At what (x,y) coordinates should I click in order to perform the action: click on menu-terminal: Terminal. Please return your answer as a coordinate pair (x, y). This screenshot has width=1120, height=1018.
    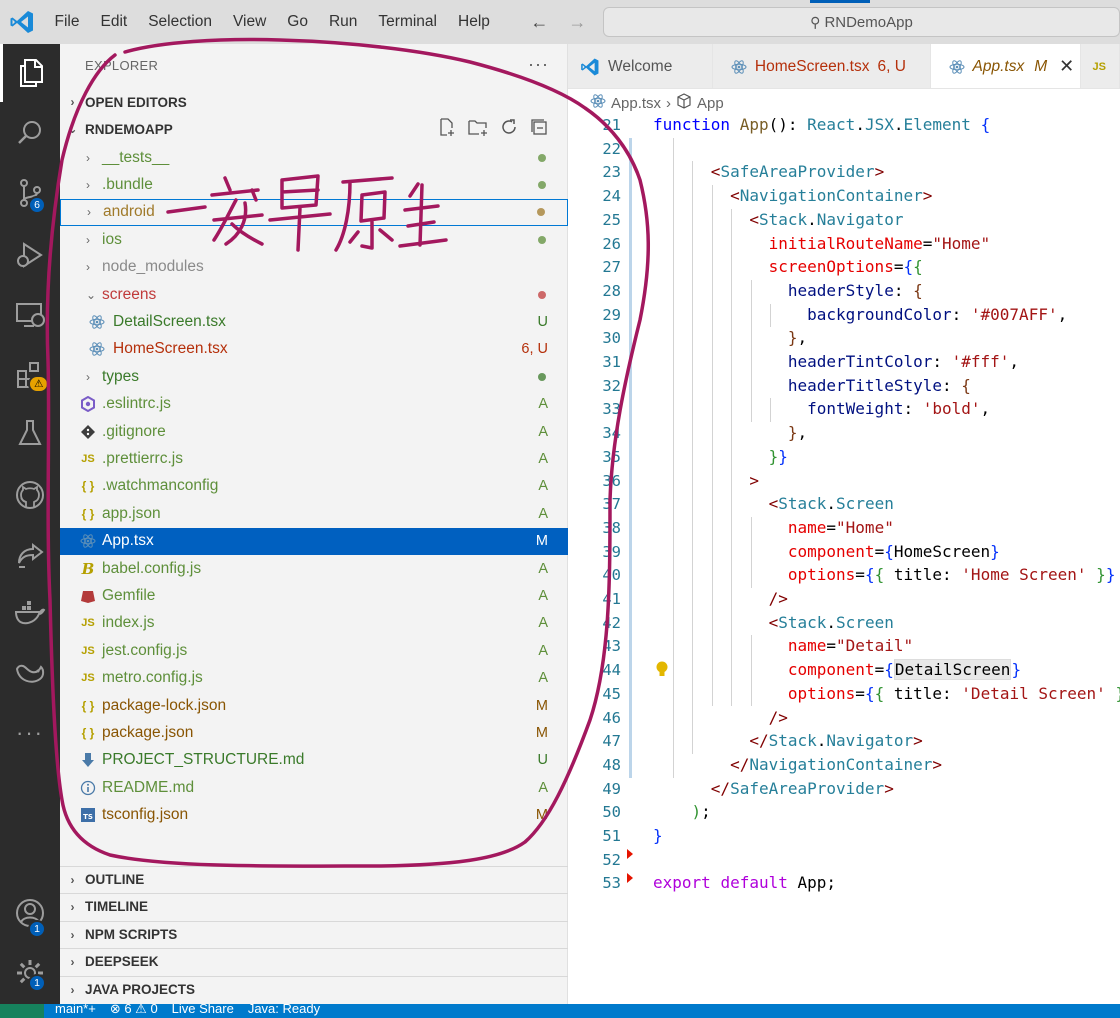
    Looking at the image, I should click on (408, 22).